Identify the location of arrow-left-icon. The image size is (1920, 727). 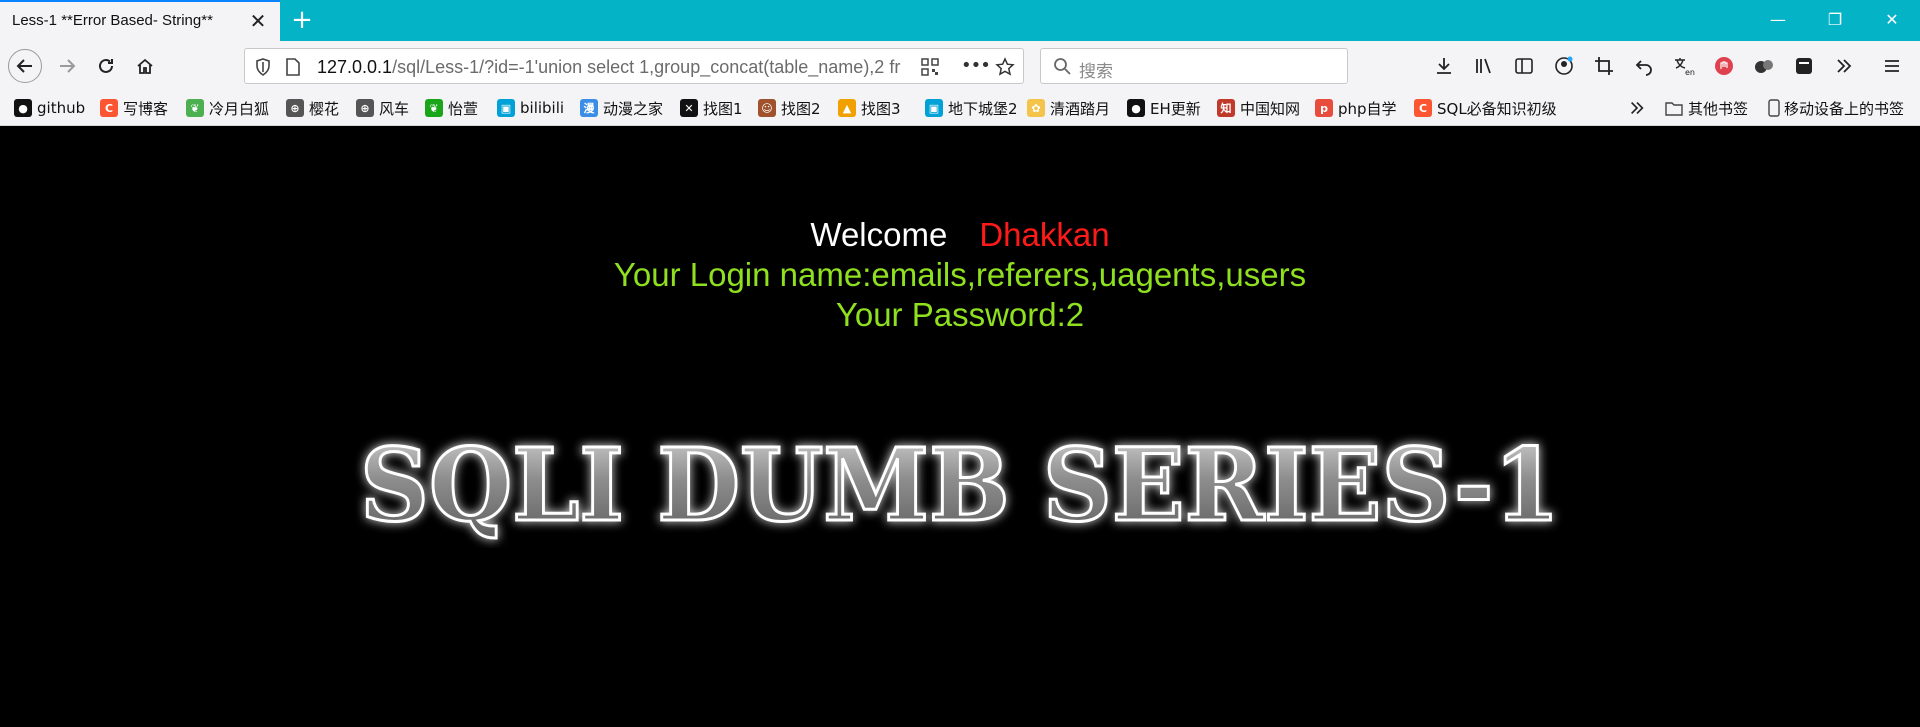
(24, 66).